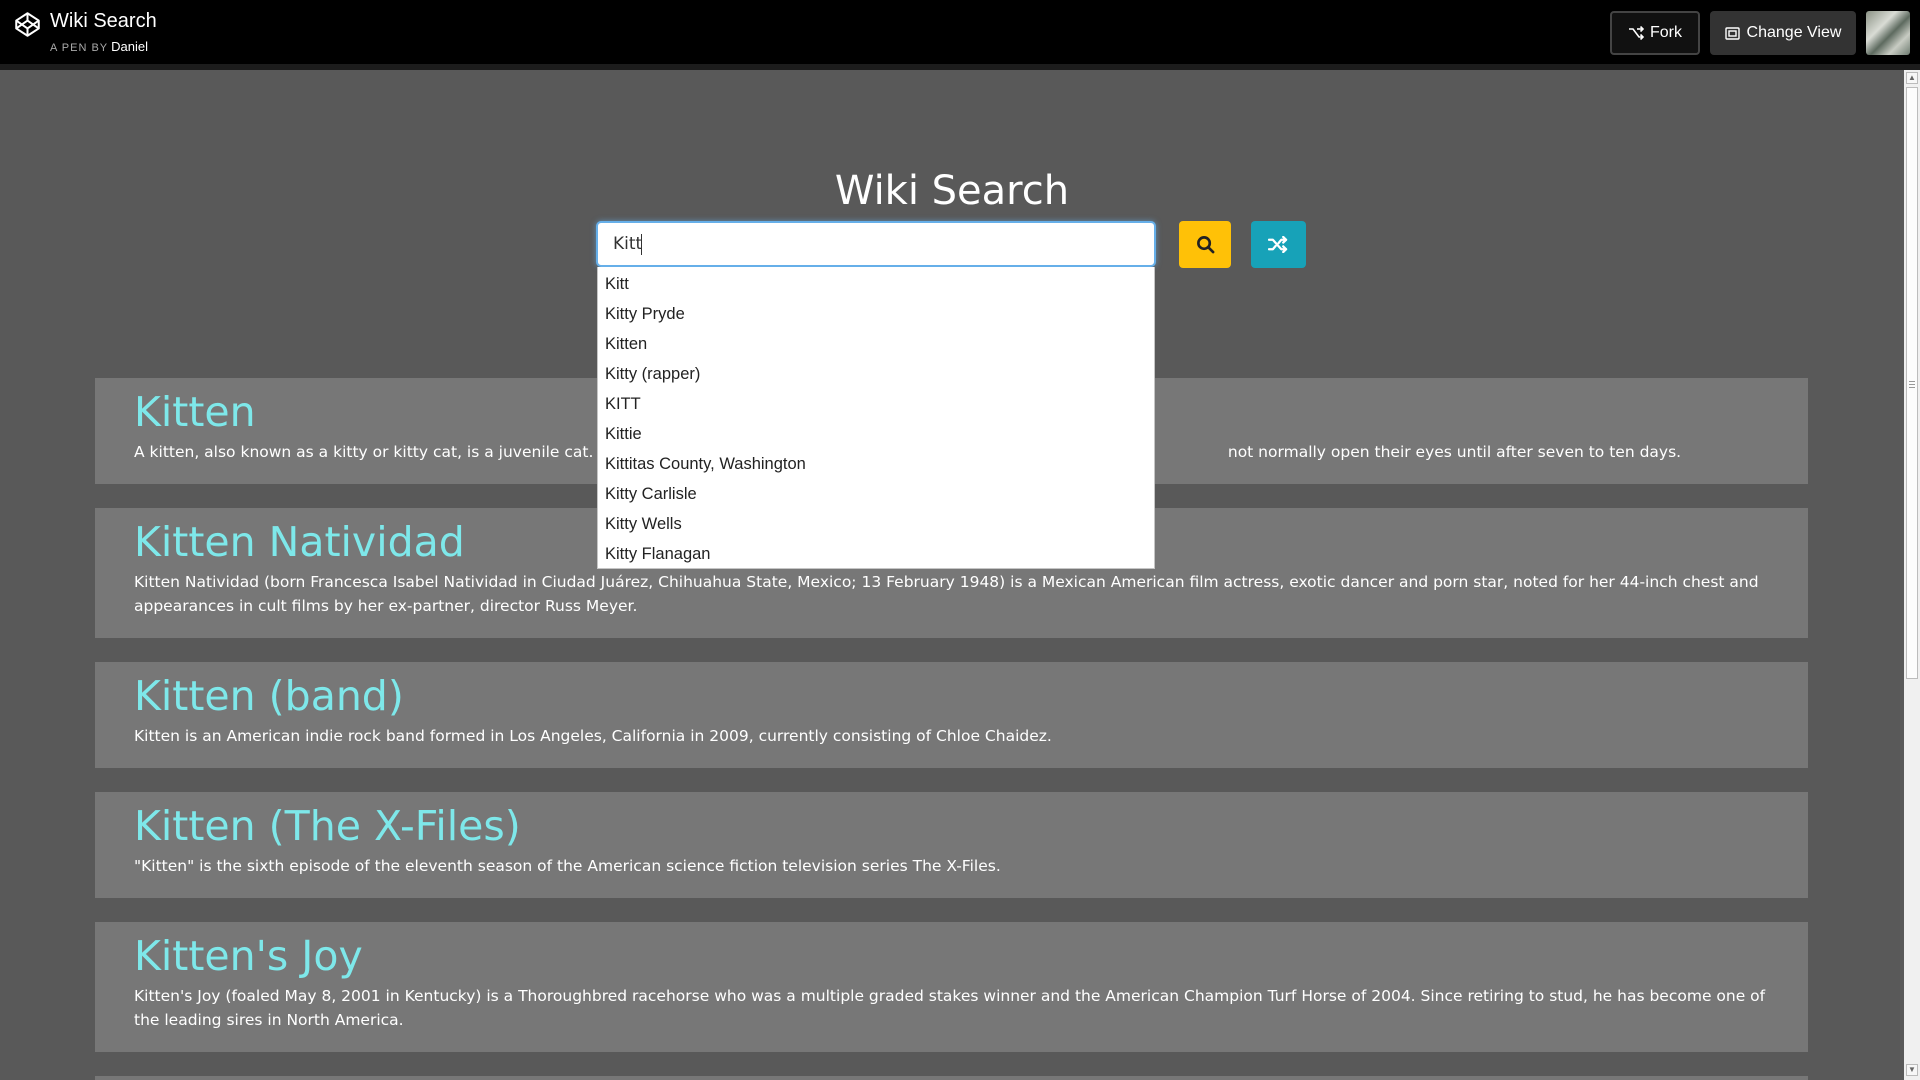 The width and height of the screenshot is (1920, 1080). I want to click on pen-title: Wiki Search, so click(103, 21).